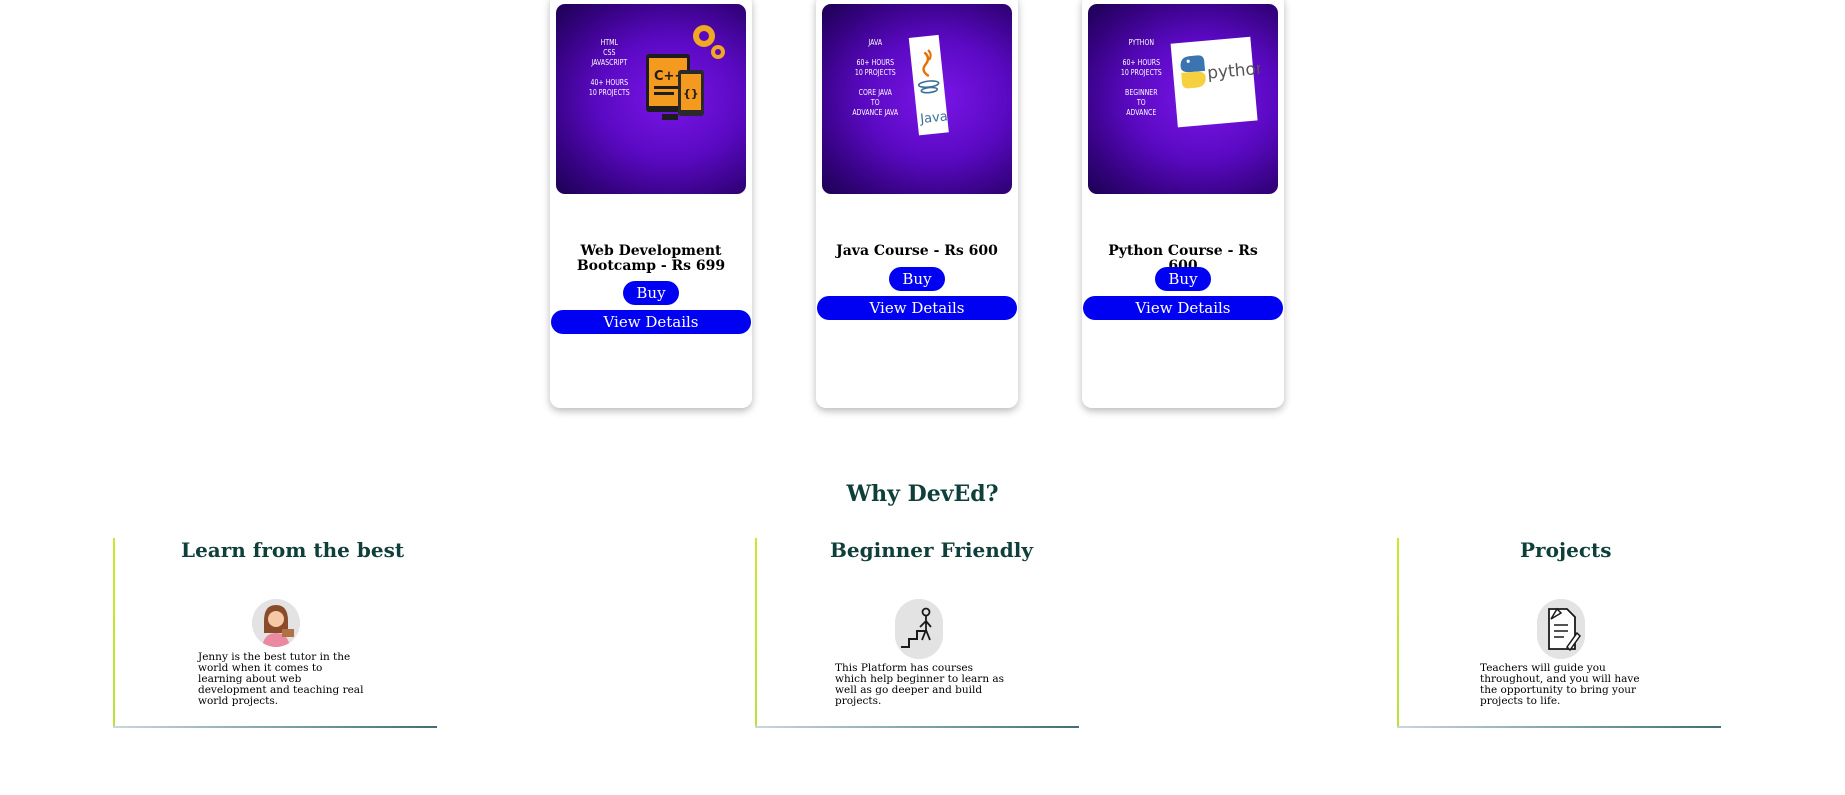 This screenshot has width=1845, height=795. Describe the element at coordinates (931, 550) in the screenshot. I see `feature-title: Beginner Friendly` at that location.